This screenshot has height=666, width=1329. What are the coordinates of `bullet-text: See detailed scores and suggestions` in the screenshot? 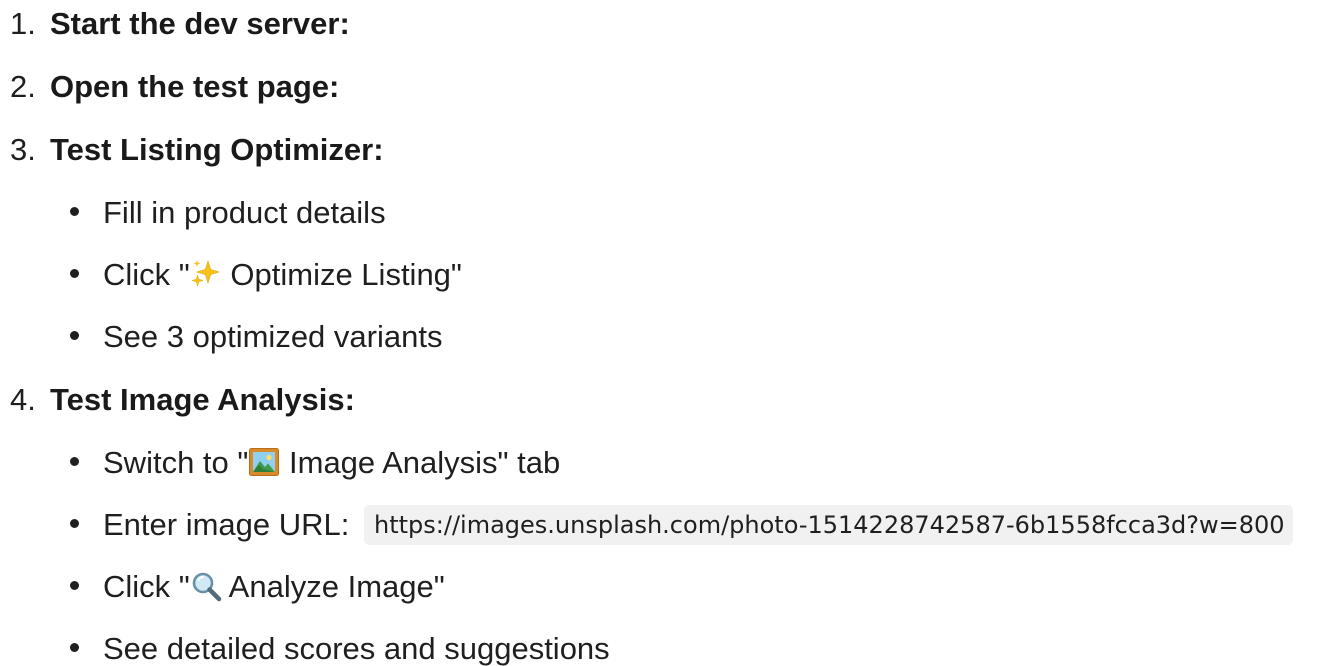 It's located at (356, 648).